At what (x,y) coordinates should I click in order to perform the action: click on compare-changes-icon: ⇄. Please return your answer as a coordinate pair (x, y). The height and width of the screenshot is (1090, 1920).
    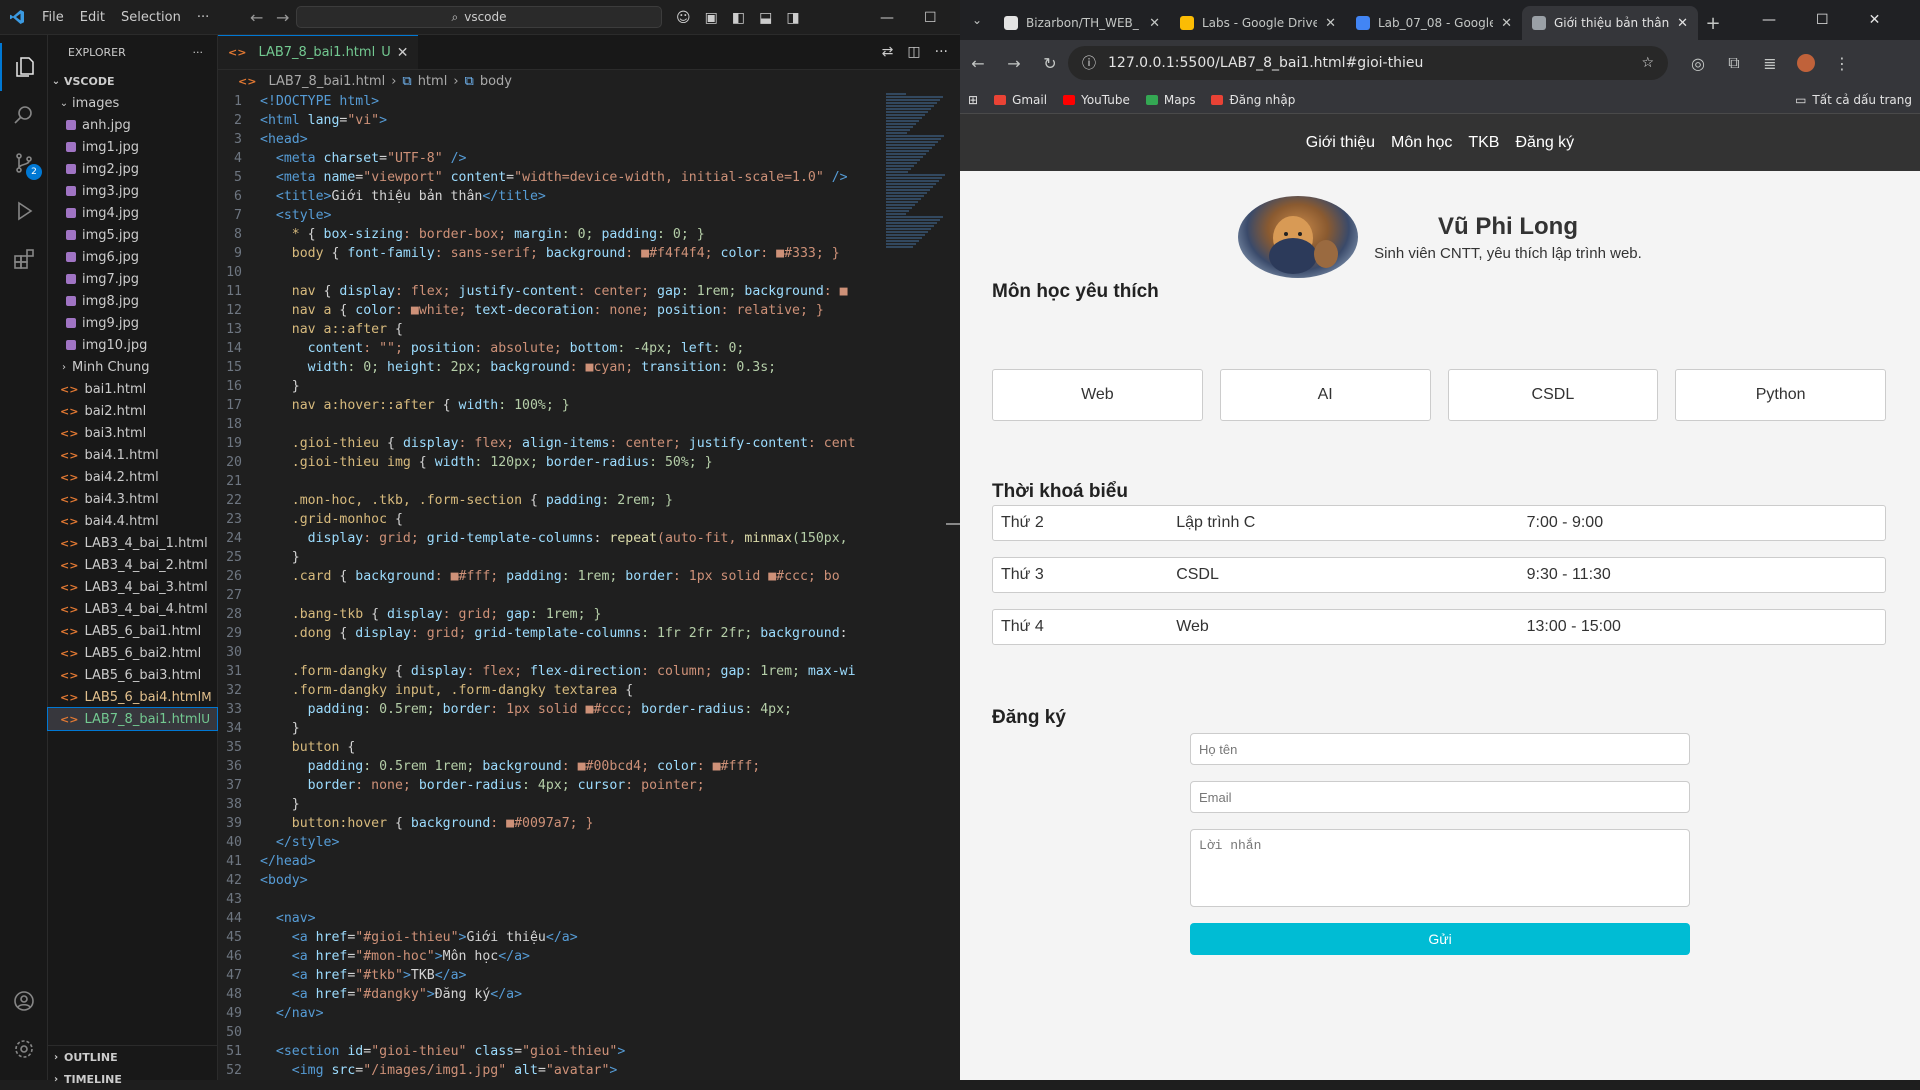
    Looking at the image, I should click on (888, 52).